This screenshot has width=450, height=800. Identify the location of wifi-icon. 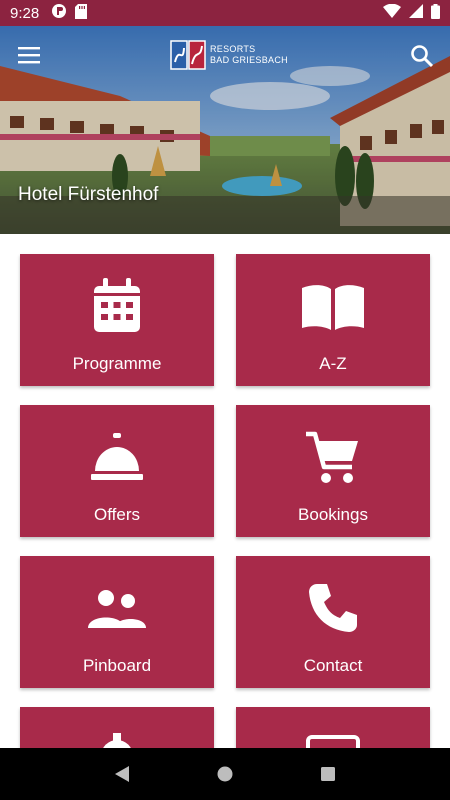
(392, 12).